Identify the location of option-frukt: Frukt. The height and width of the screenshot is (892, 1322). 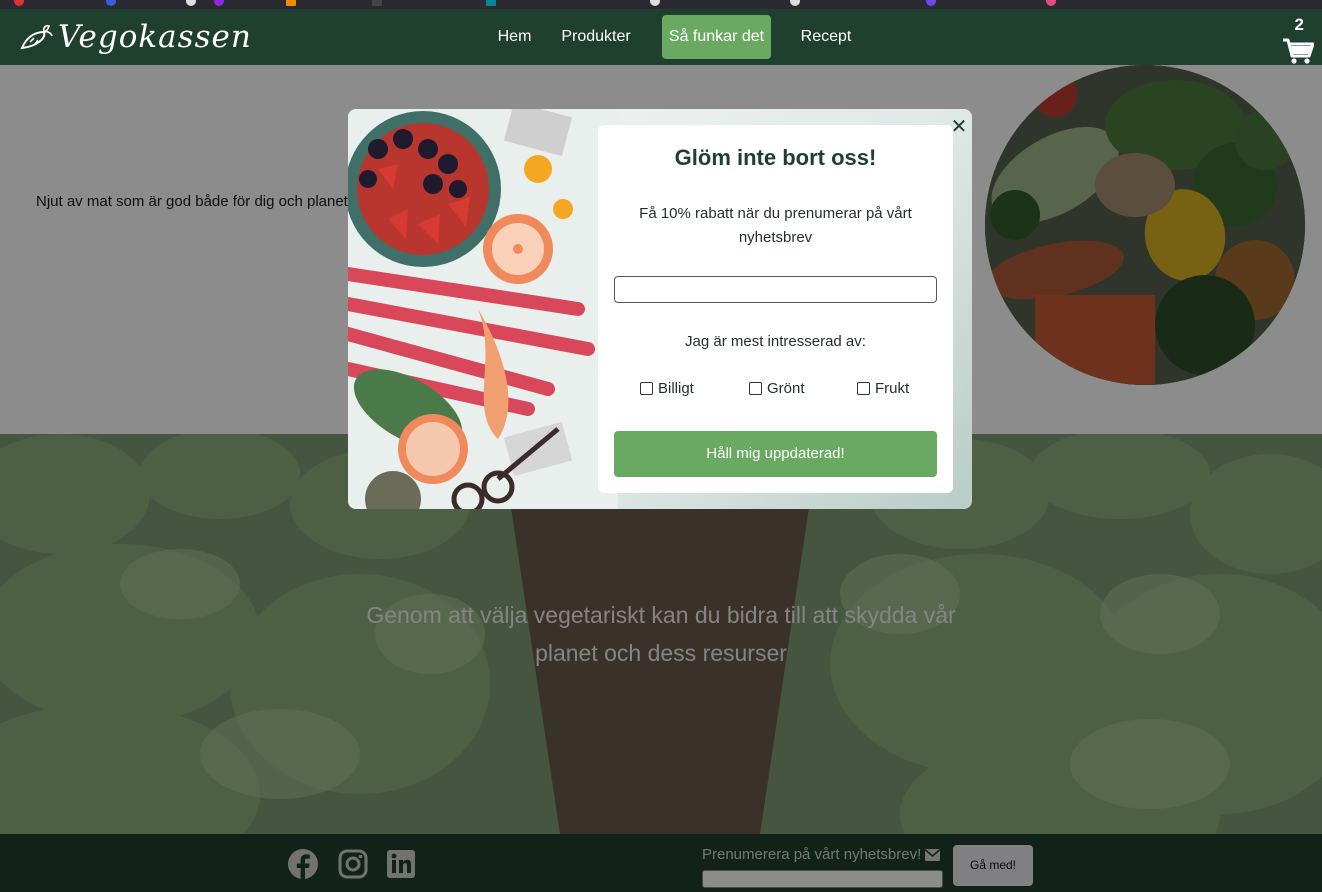
(883, 388).